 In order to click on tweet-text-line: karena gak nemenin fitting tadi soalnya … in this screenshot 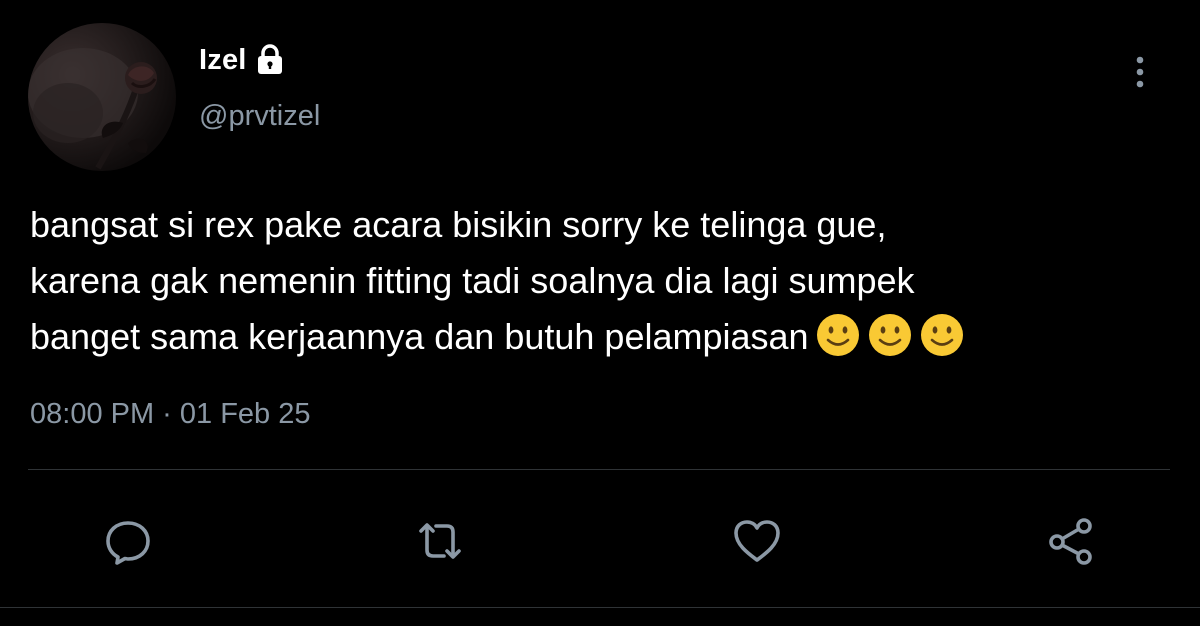, I will do `click(472, 280)`.